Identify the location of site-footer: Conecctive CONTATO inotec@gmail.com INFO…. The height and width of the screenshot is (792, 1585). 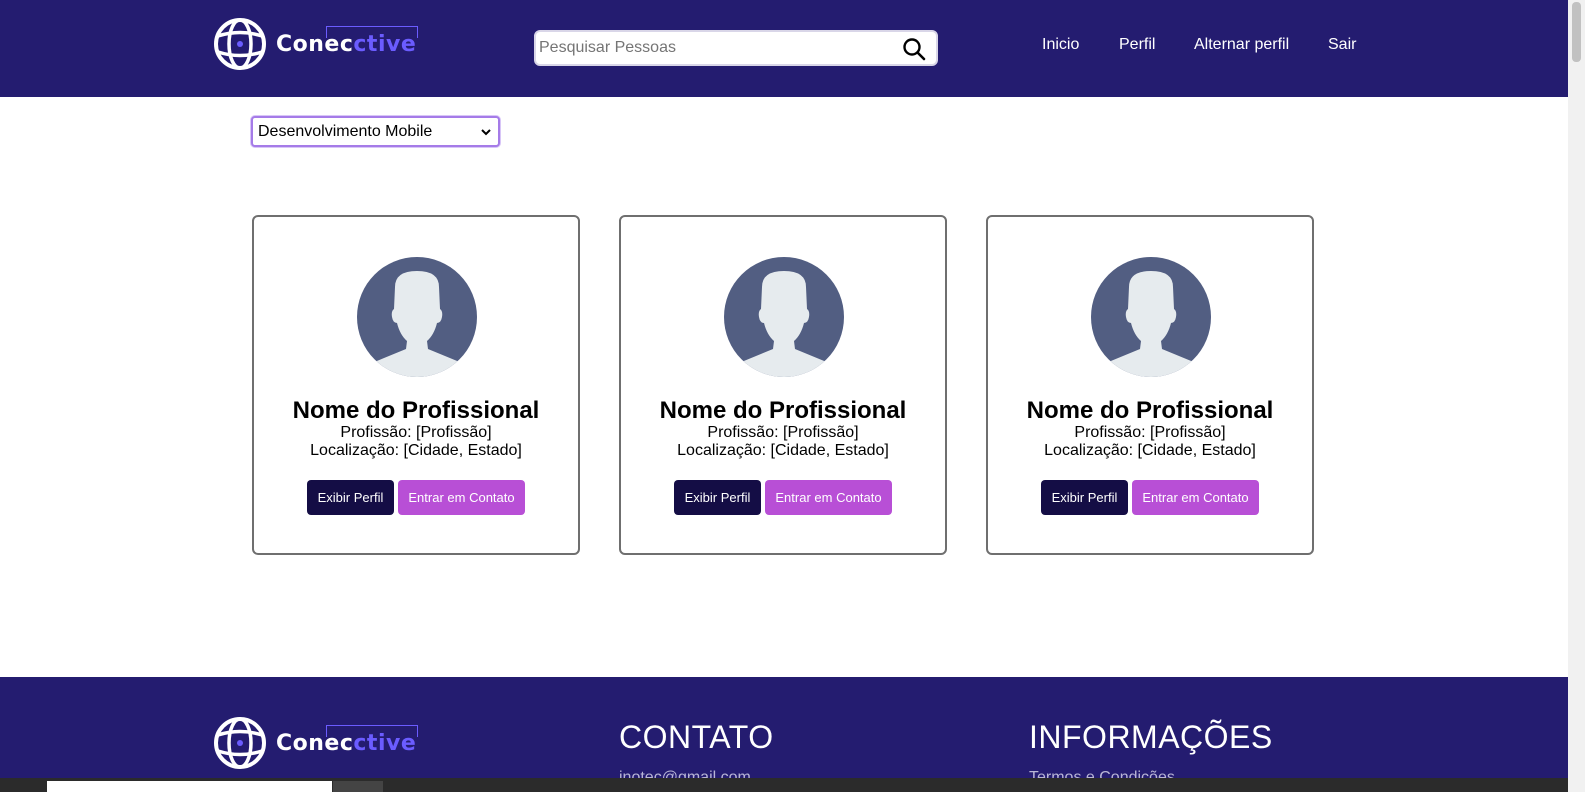
(784, 734).